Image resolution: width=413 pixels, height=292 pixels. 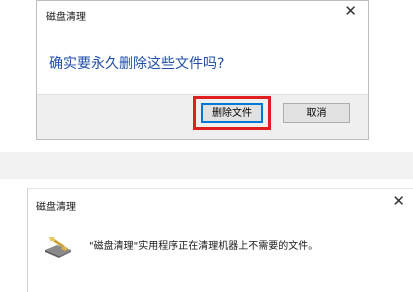 What do you see at coordinates (316, 113) in the screenshot?
I see `cancel-button: 取消` at bounding box center [316, 113].